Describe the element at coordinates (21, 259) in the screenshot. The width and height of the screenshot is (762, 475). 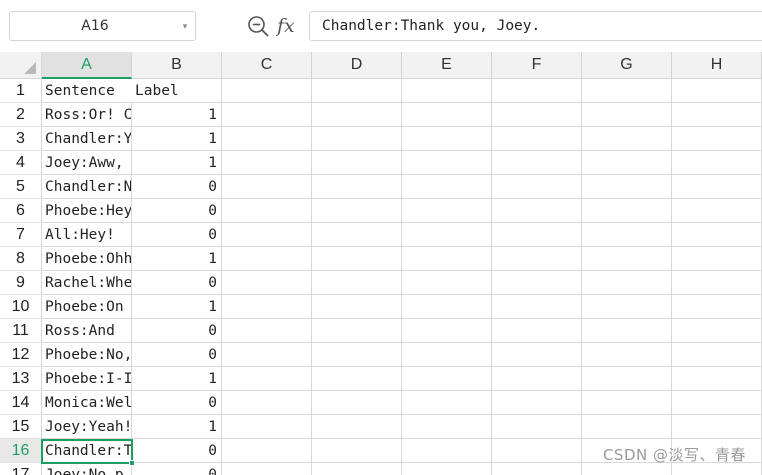
I see `row-header-8: 8` at that location.